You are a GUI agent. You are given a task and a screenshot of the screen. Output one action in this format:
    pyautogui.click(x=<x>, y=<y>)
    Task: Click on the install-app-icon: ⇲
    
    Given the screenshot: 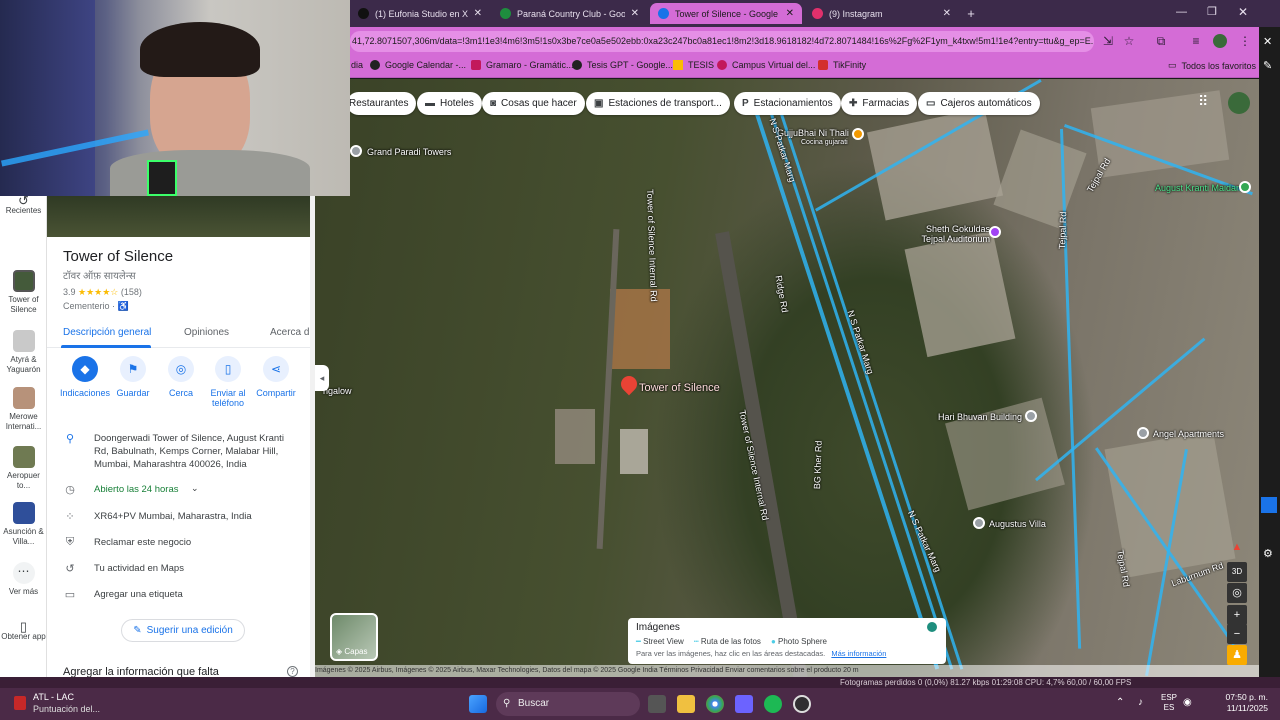 What is the action you would take?
    pyautogui.click(x=1108, y=41)
    